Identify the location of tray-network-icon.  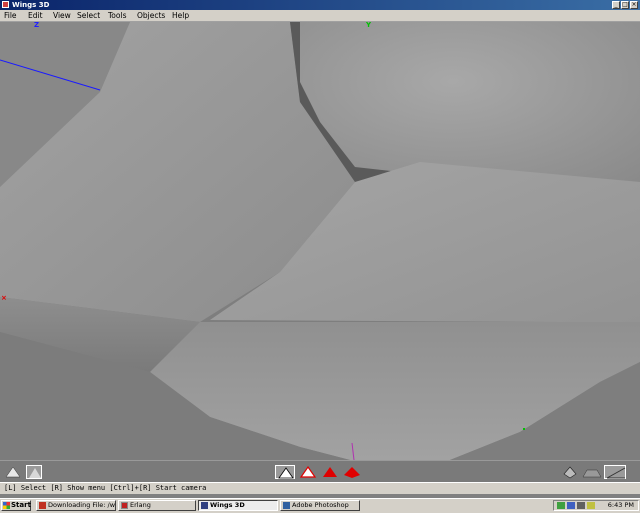
(561, 505).